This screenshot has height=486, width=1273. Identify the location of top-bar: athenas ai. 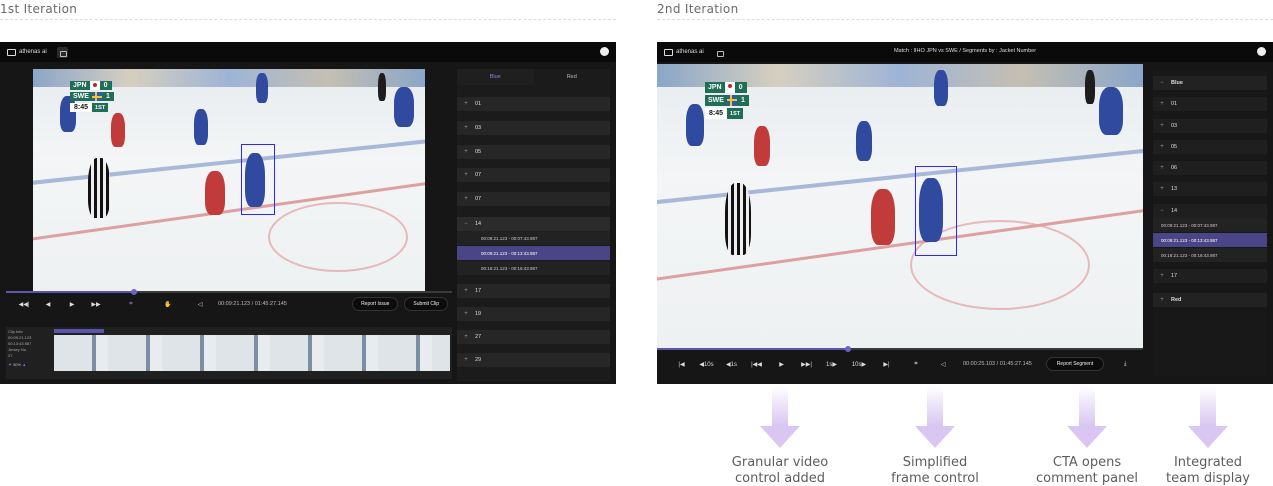
(308, 52).